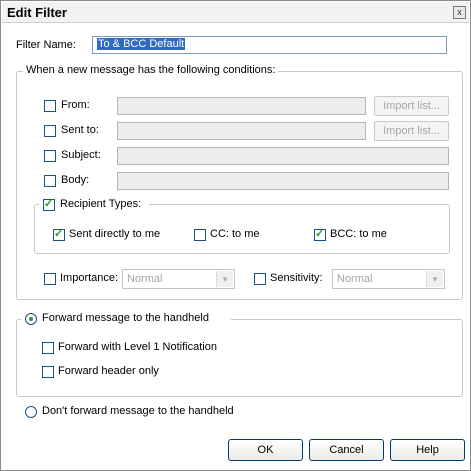 This screenshot has width=471, height=471. Describe the element at coordinates (265, 450) in the screenshot. I see `ok-button: OK` at that location.